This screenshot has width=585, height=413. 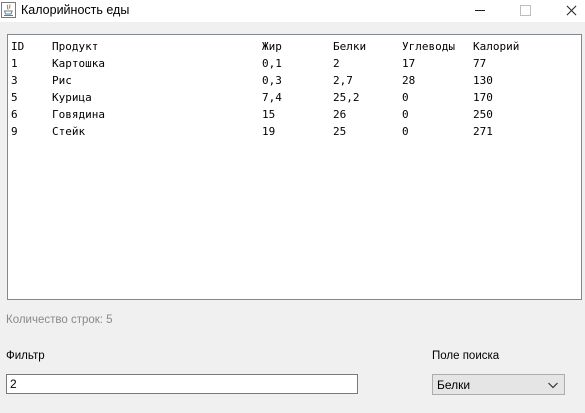 I want to click on table-row: 5 Курица 7,4 25,2 0 170, so click(x=294, y=97).